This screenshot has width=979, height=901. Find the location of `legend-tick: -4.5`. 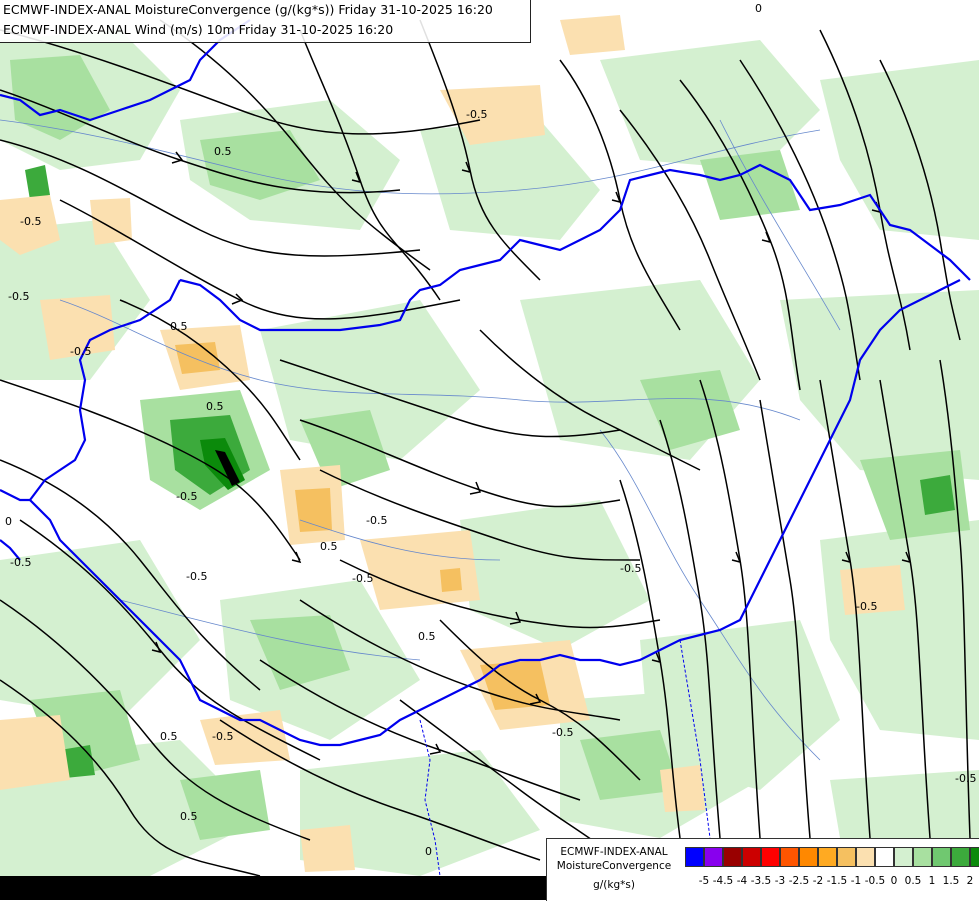

legend-tick: -4.5 is located at coordinates (723, 881).